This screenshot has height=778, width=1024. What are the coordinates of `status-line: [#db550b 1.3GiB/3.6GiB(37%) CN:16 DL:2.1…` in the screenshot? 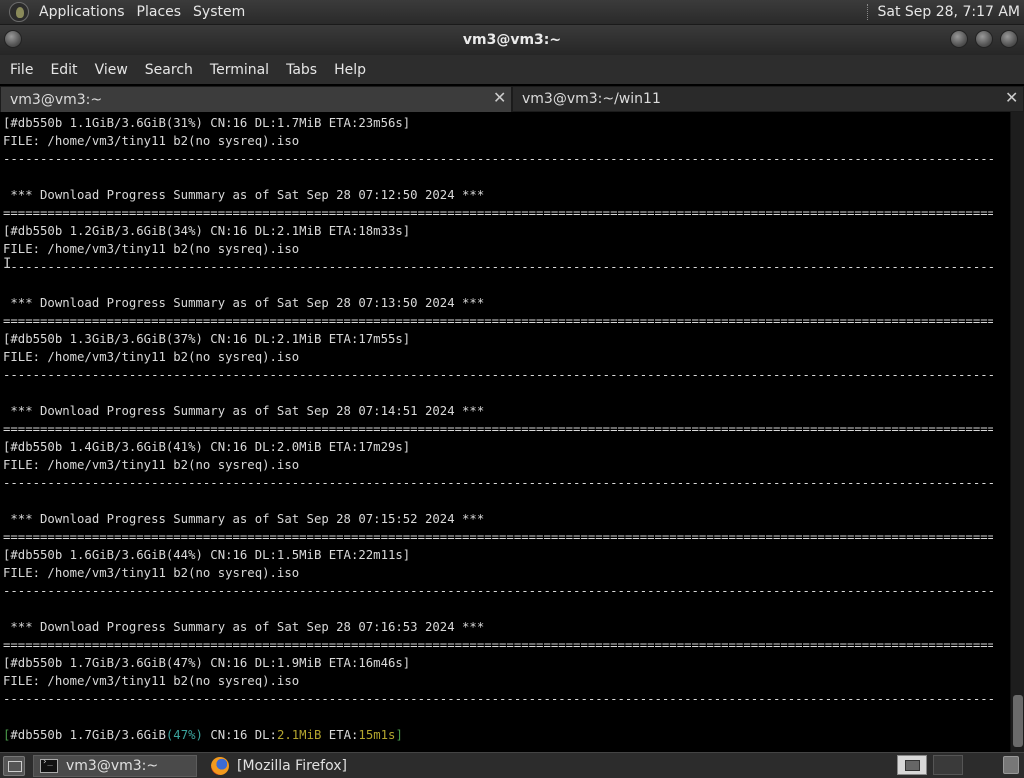 It's located at (207, 339).